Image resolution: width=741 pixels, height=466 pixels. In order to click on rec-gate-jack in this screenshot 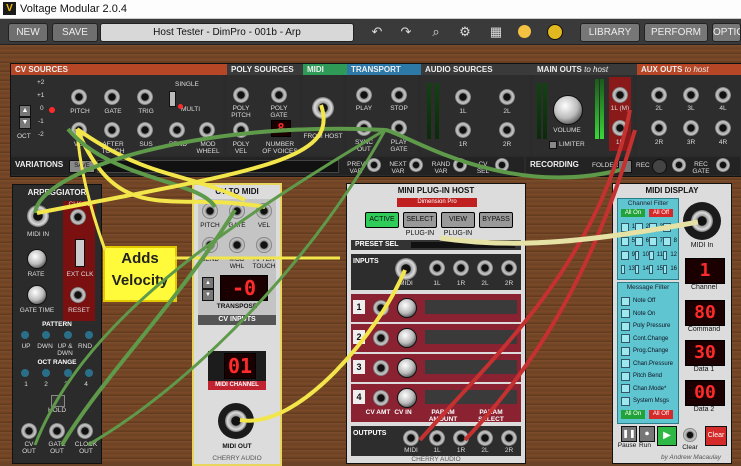, I will do `click(723, 165)`.